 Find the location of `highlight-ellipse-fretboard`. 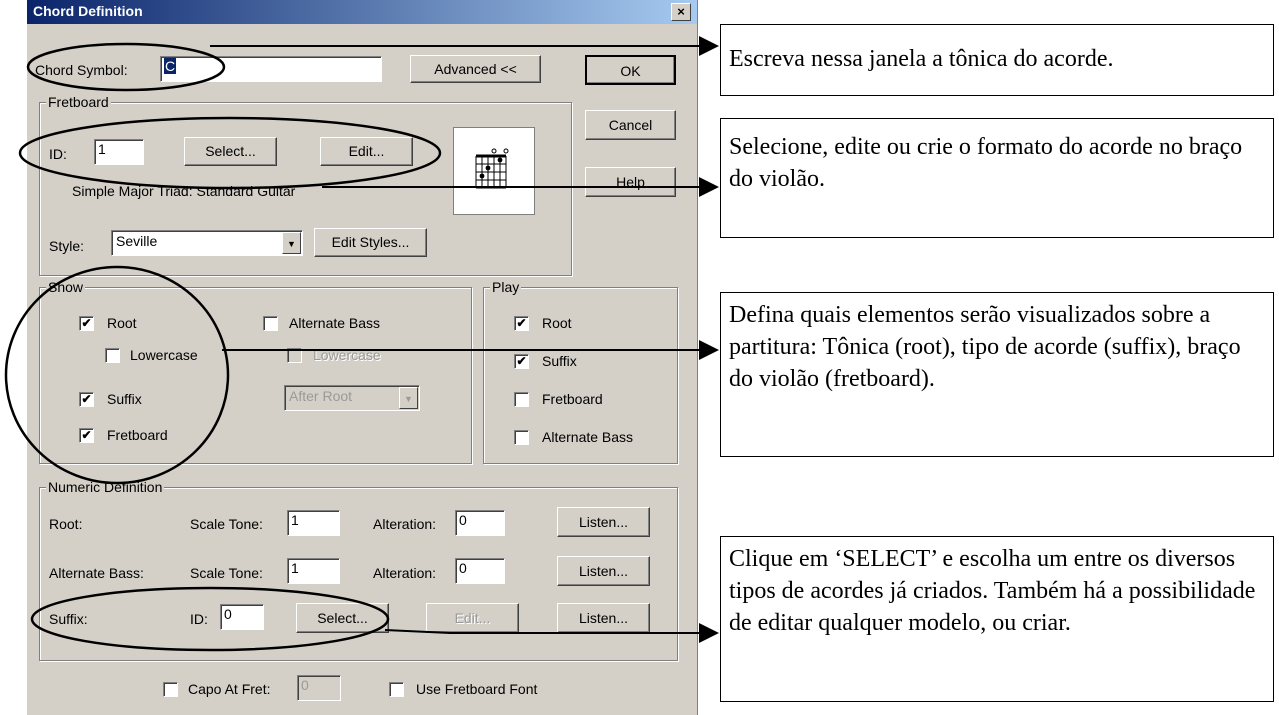

highlight-ellipse-fretboard is located at coordinates (230, 153).